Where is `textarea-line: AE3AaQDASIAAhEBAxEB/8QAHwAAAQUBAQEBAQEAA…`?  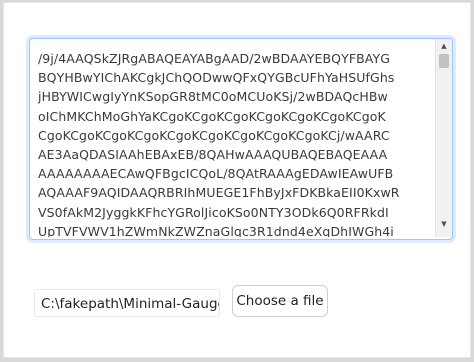
textarea-line: AE3AaQDASIAAhEBAxEB/8QAHwAAAQUBAQEBAQEAA… is located at coordinates (213, 155).